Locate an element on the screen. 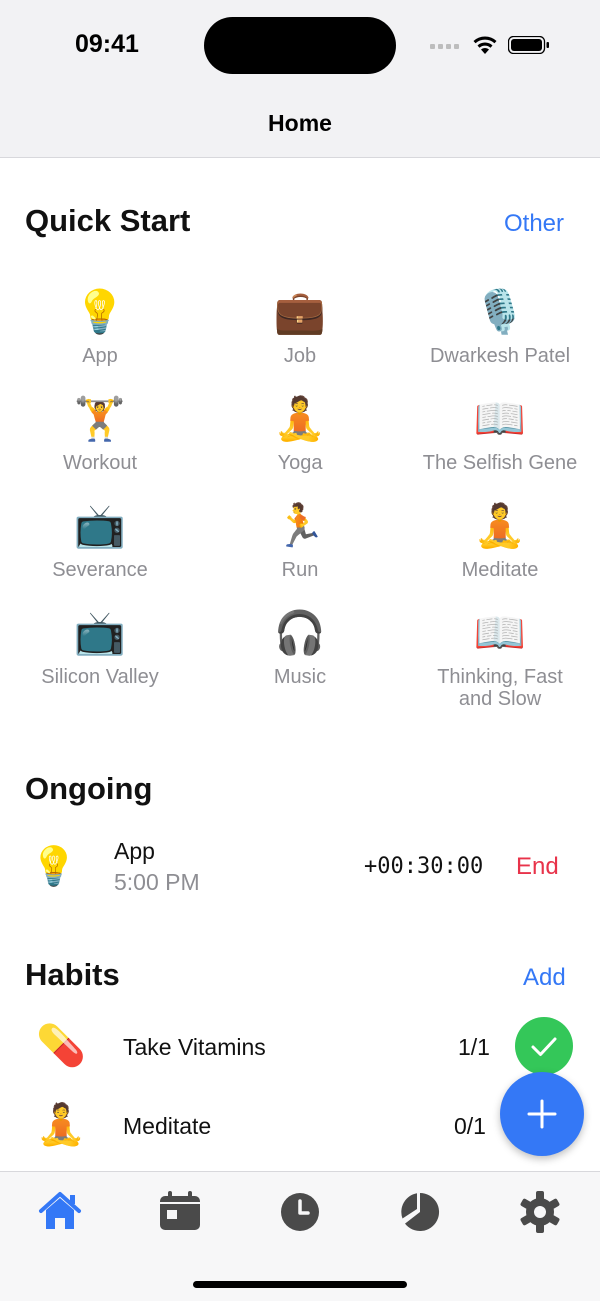 The width and height of the screenshot is (600, 1301). quick-start-item: 💡 App is located at coordinates (100, 327).